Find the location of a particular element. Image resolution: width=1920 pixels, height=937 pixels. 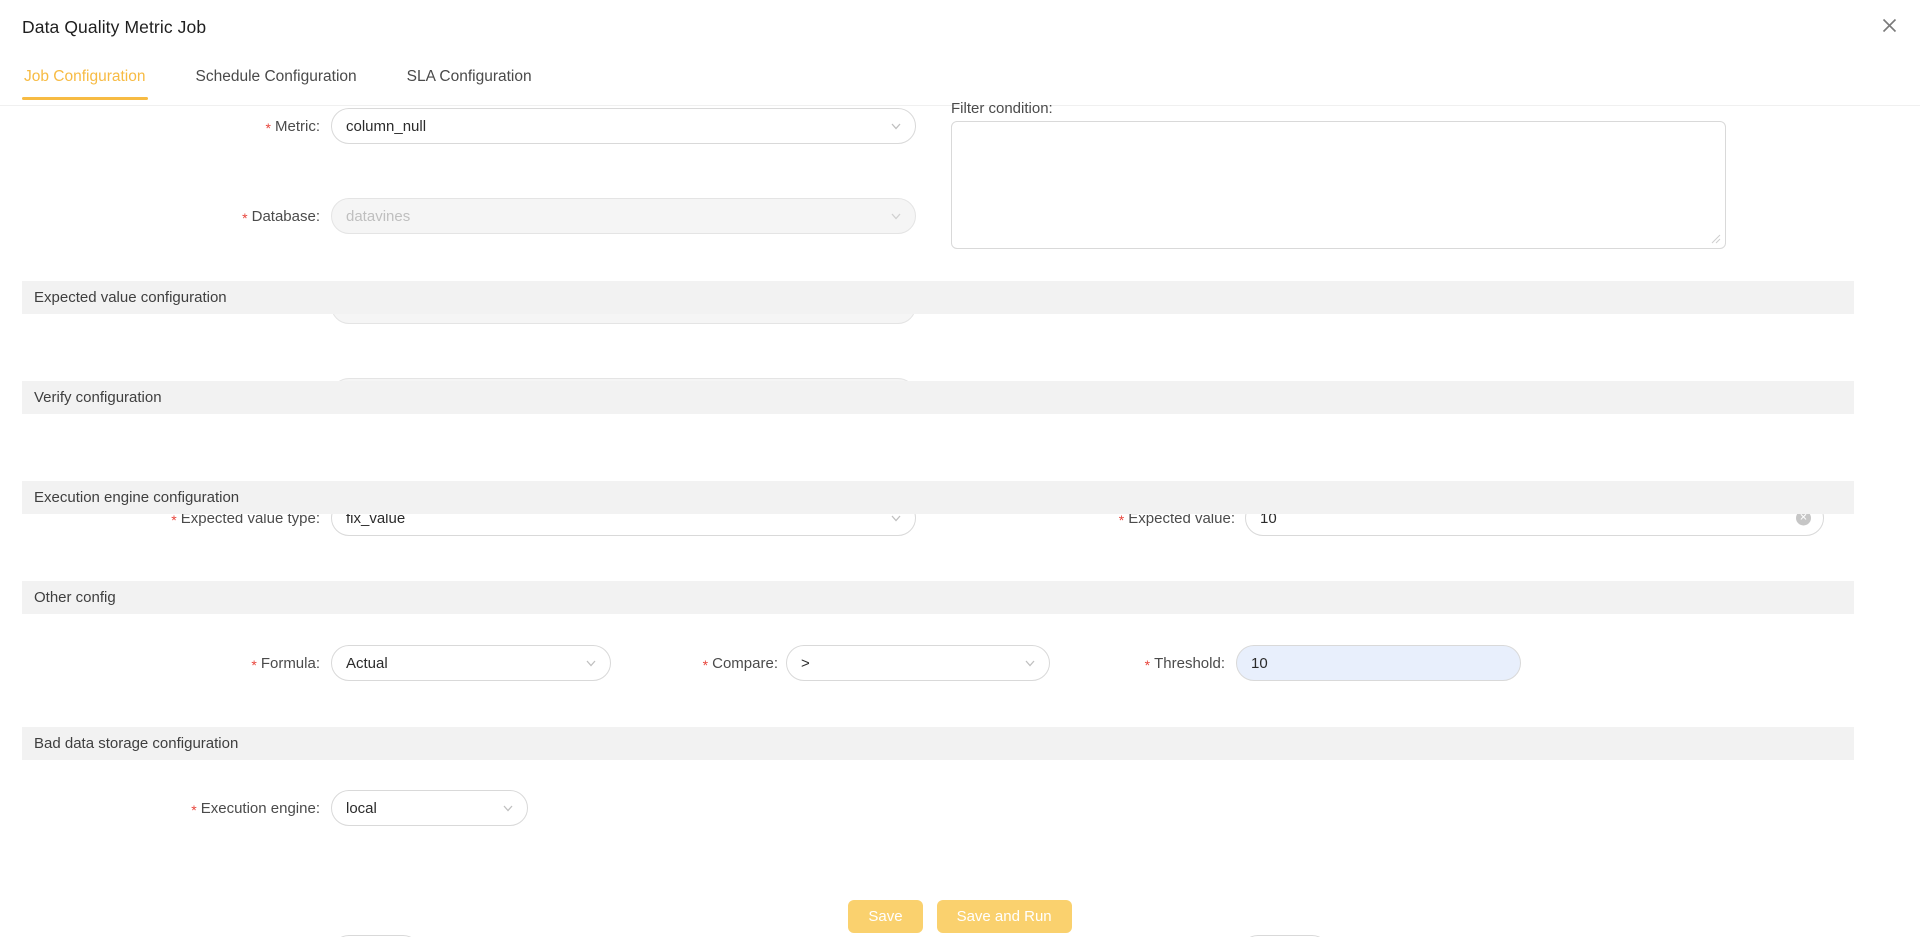

threshold-value: 10 is located at coordinates (1259, 663).